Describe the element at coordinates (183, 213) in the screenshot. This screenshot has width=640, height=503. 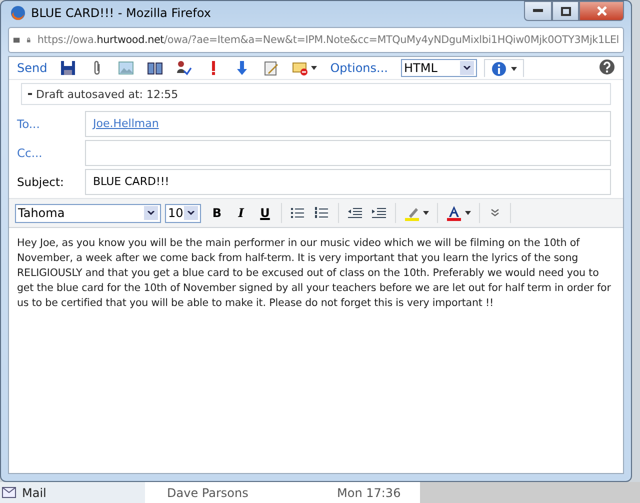
I see `font-size-dropdown: 10` at that location.